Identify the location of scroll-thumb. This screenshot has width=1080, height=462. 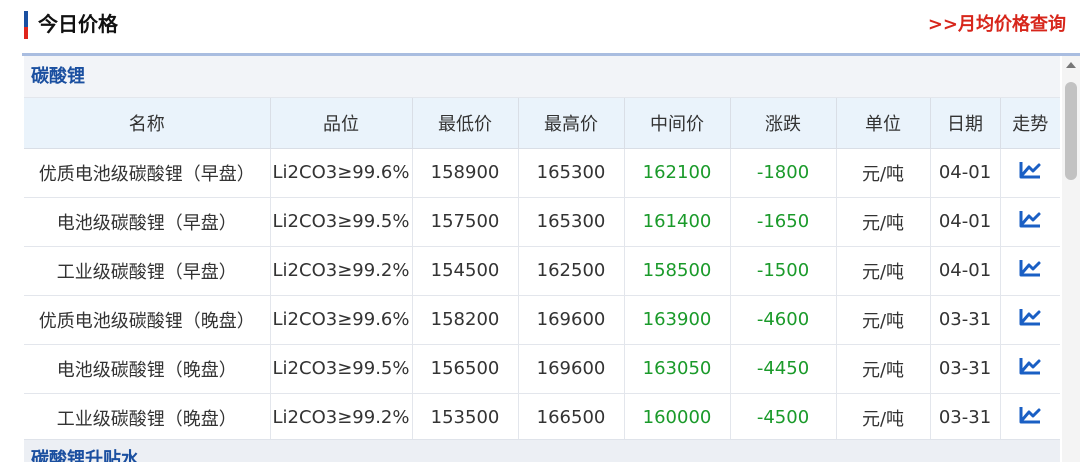
(1071, 131).